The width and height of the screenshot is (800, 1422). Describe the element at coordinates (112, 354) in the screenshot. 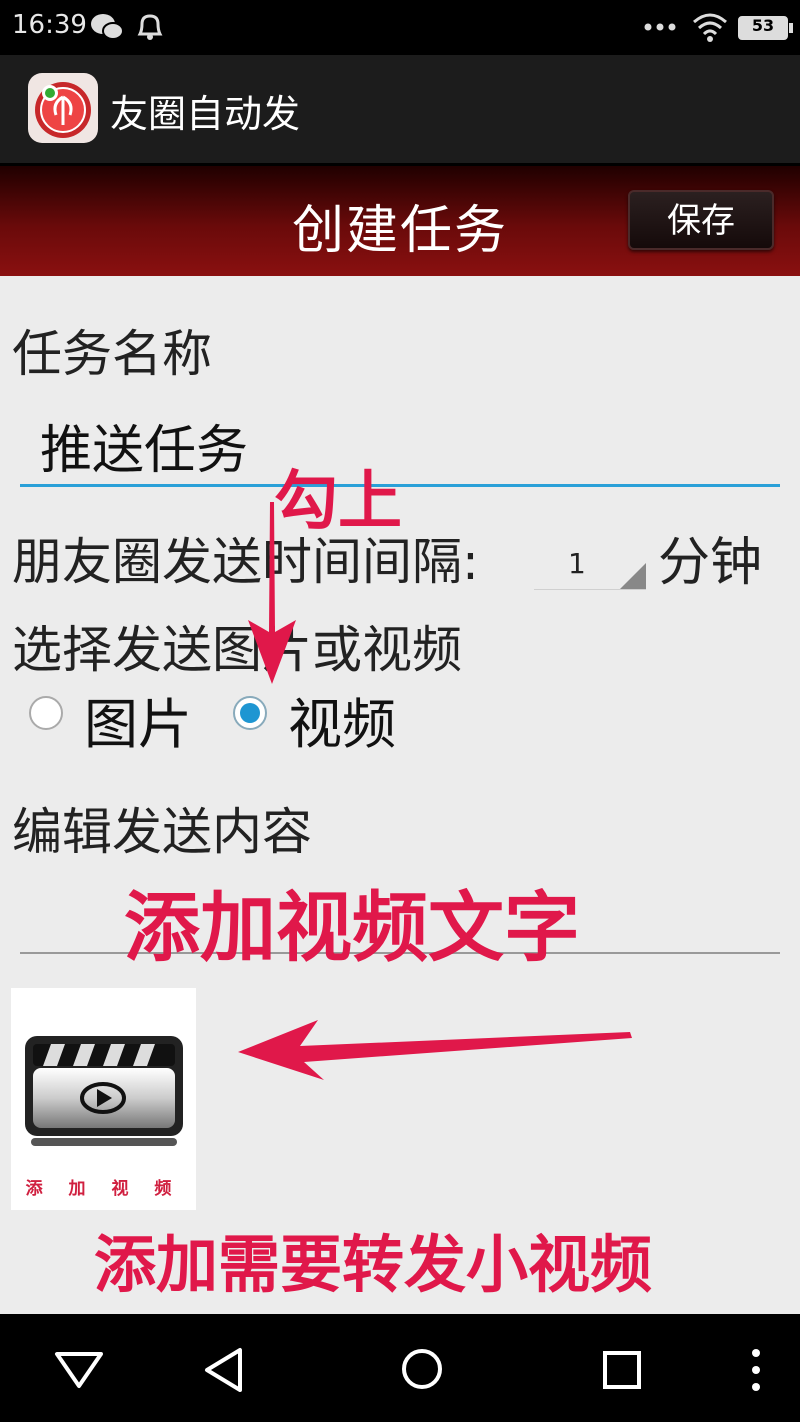

I see `task-name-label: 任务名称` at that location.